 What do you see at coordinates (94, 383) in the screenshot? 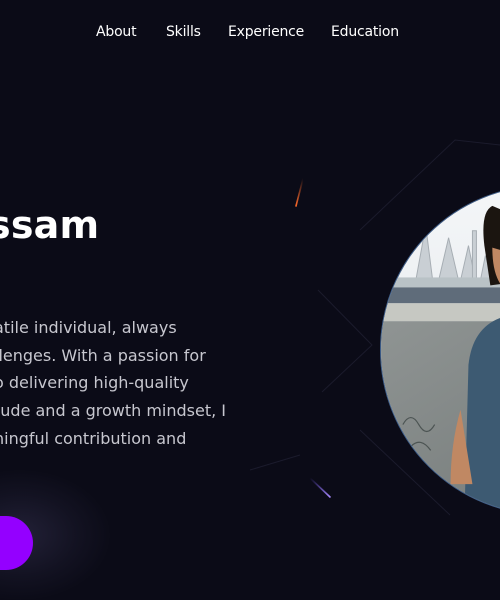
I see `bio-line: o delivering high-quality` at bounding box center [94, 383].